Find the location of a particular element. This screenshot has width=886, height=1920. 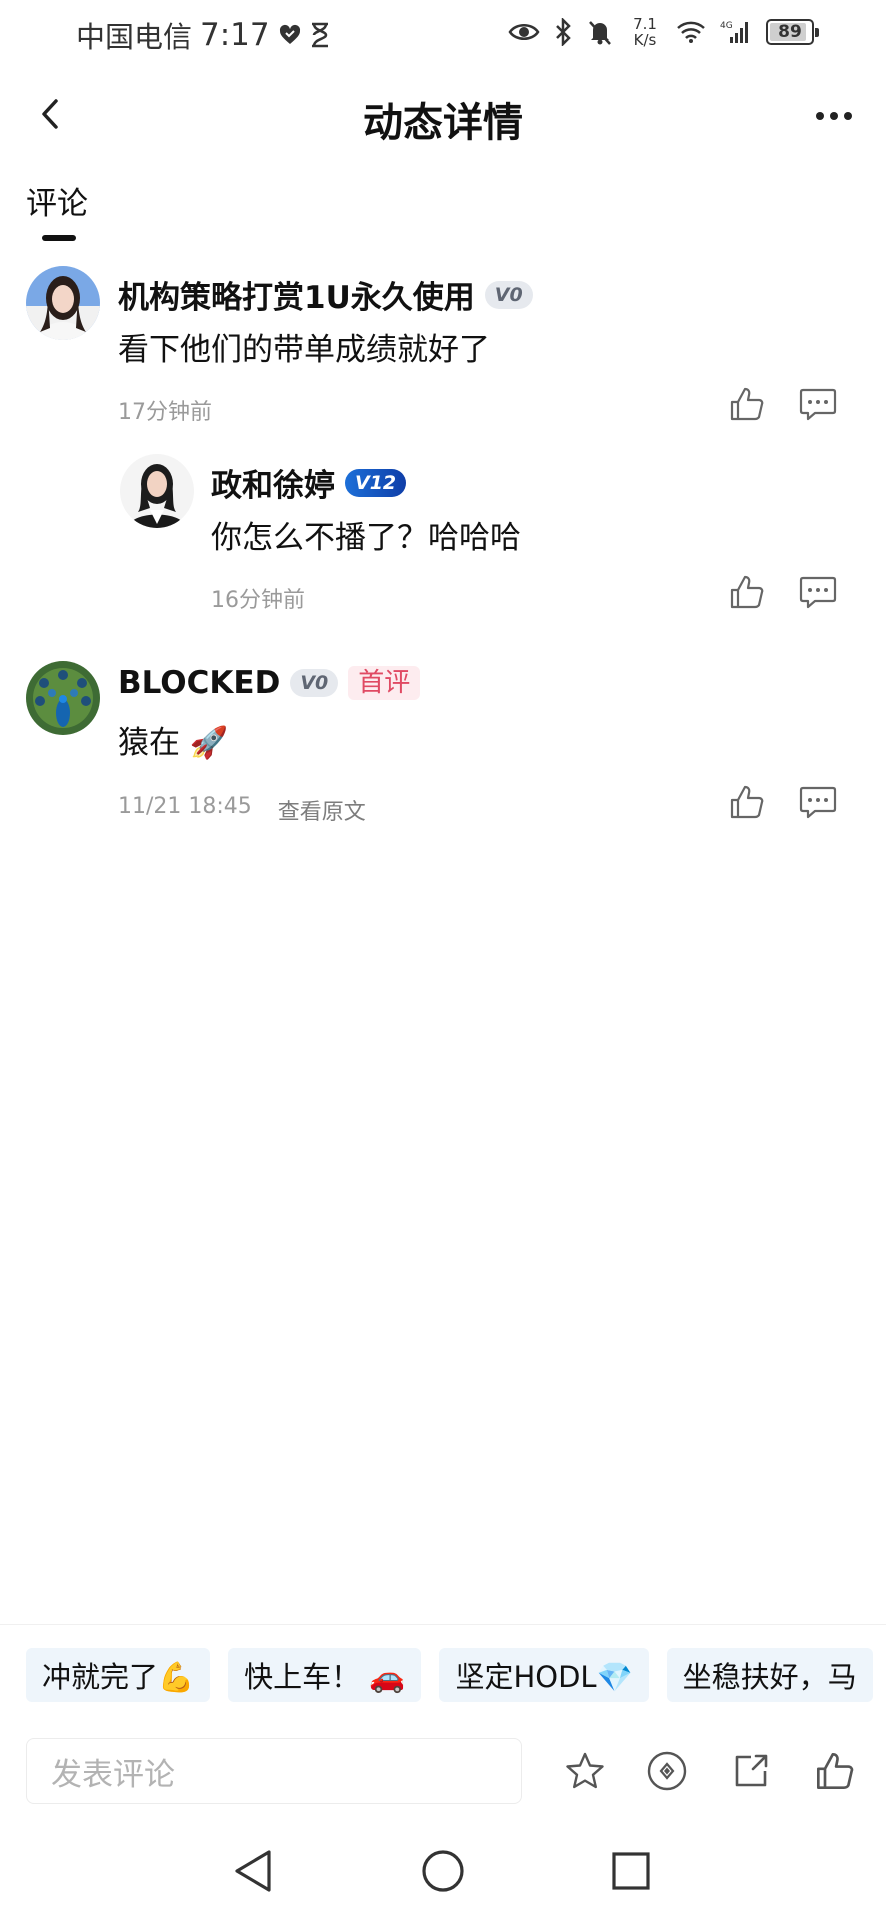

more-options-button is located at coordinates (834, 116).